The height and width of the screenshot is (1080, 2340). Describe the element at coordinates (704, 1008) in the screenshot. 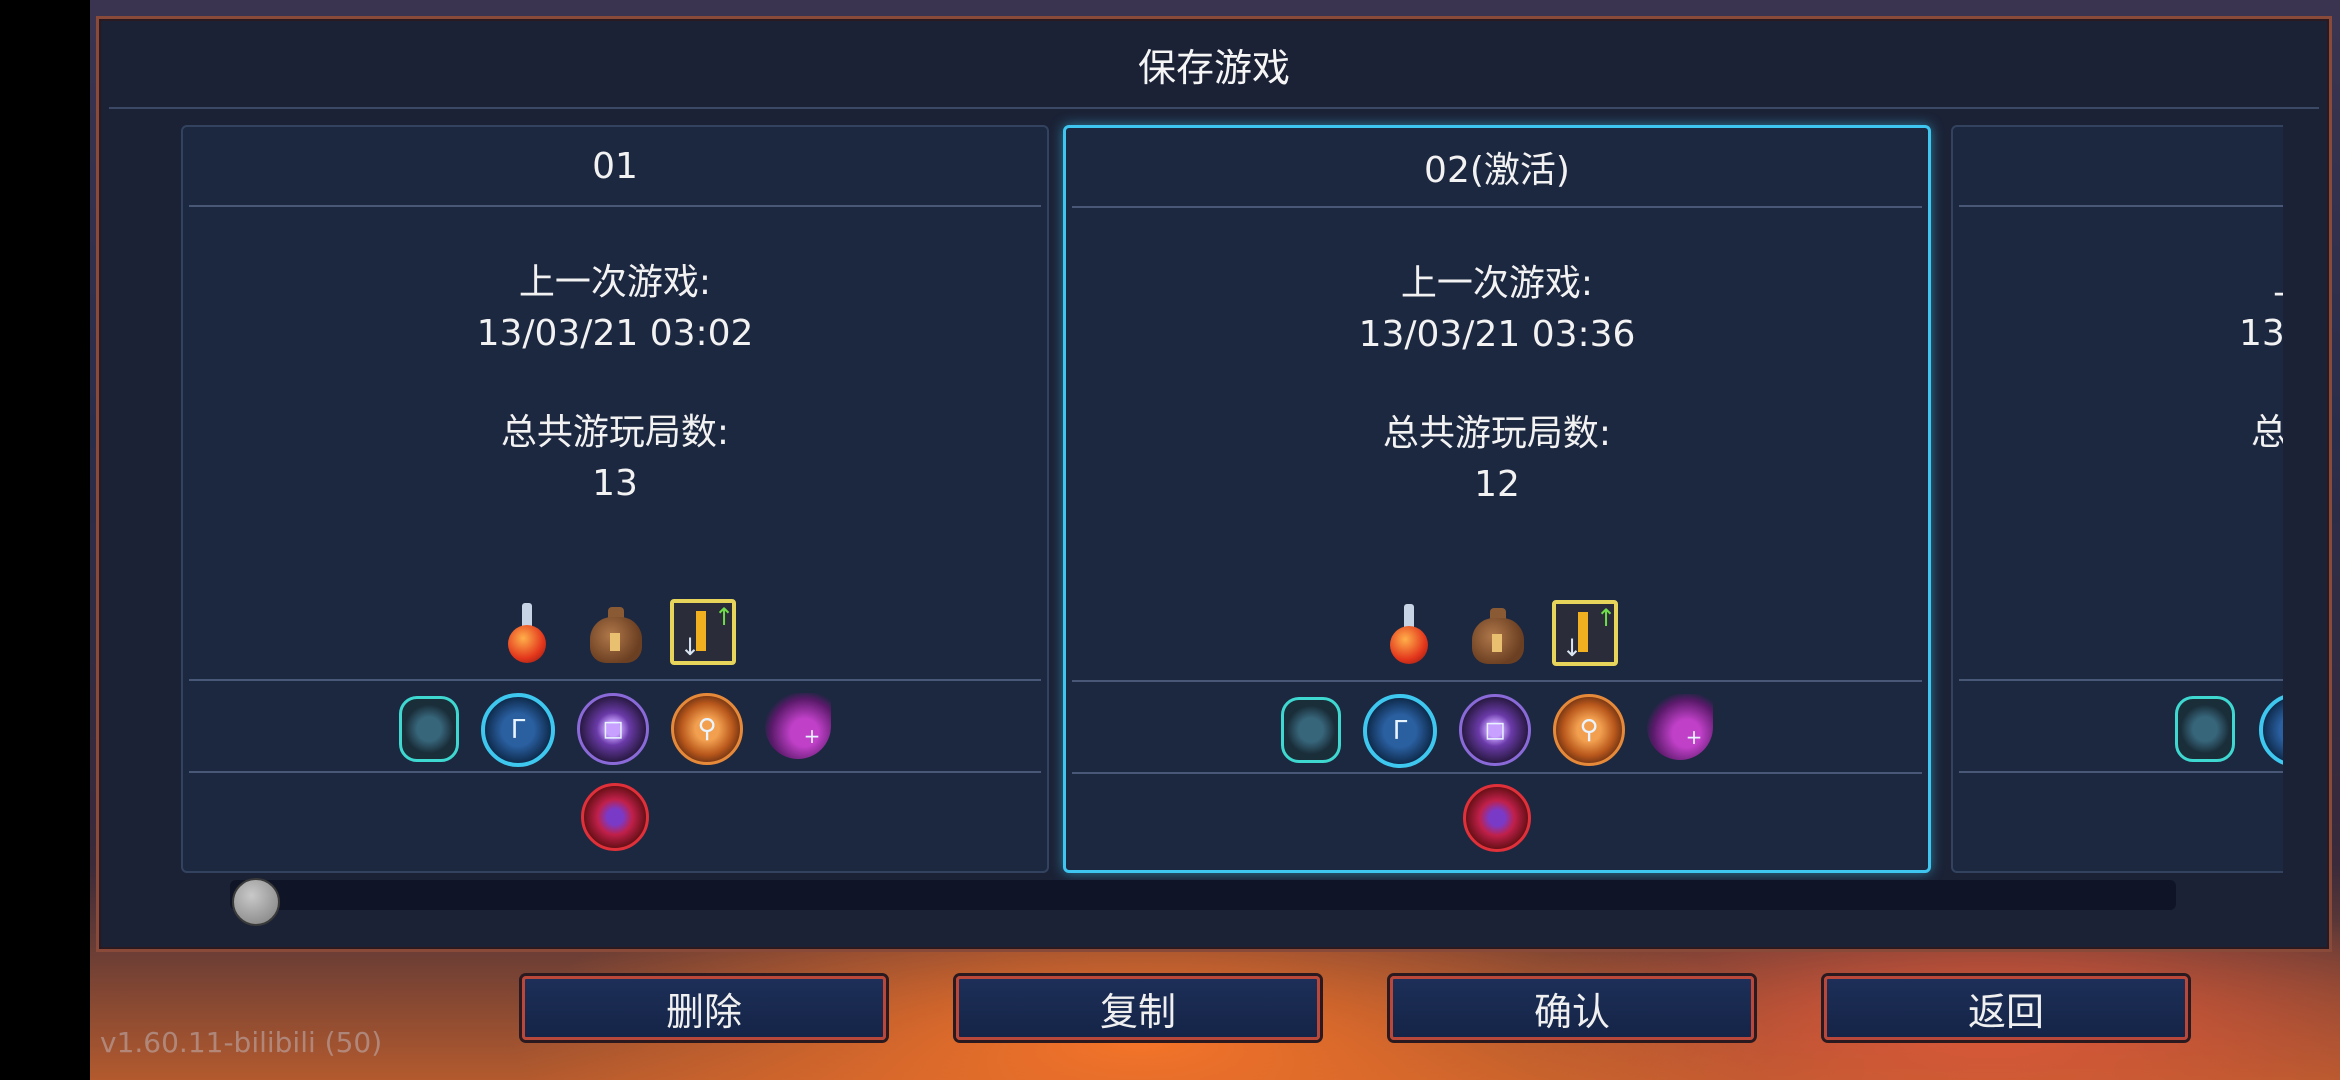

I see `delete-button: 删除` at that location.